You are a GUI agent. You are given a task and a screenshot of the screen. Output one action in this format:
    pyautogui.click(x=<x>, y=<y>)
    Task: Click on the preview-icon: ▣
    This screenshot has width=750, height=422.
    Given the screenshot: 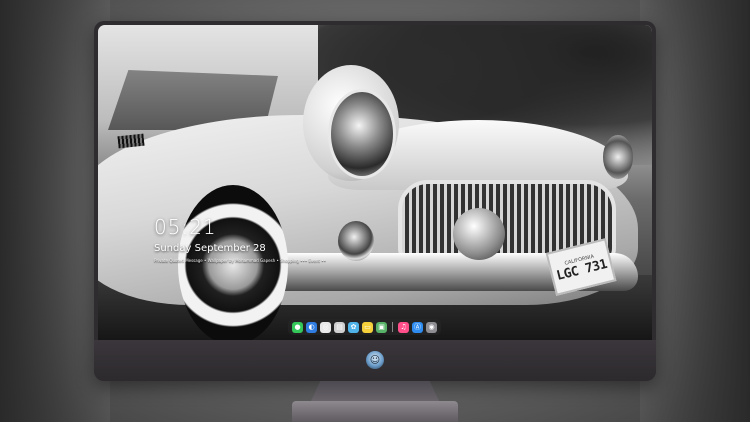 What is the action you would take?
    pyautogui.click(x=381, y=327)
    